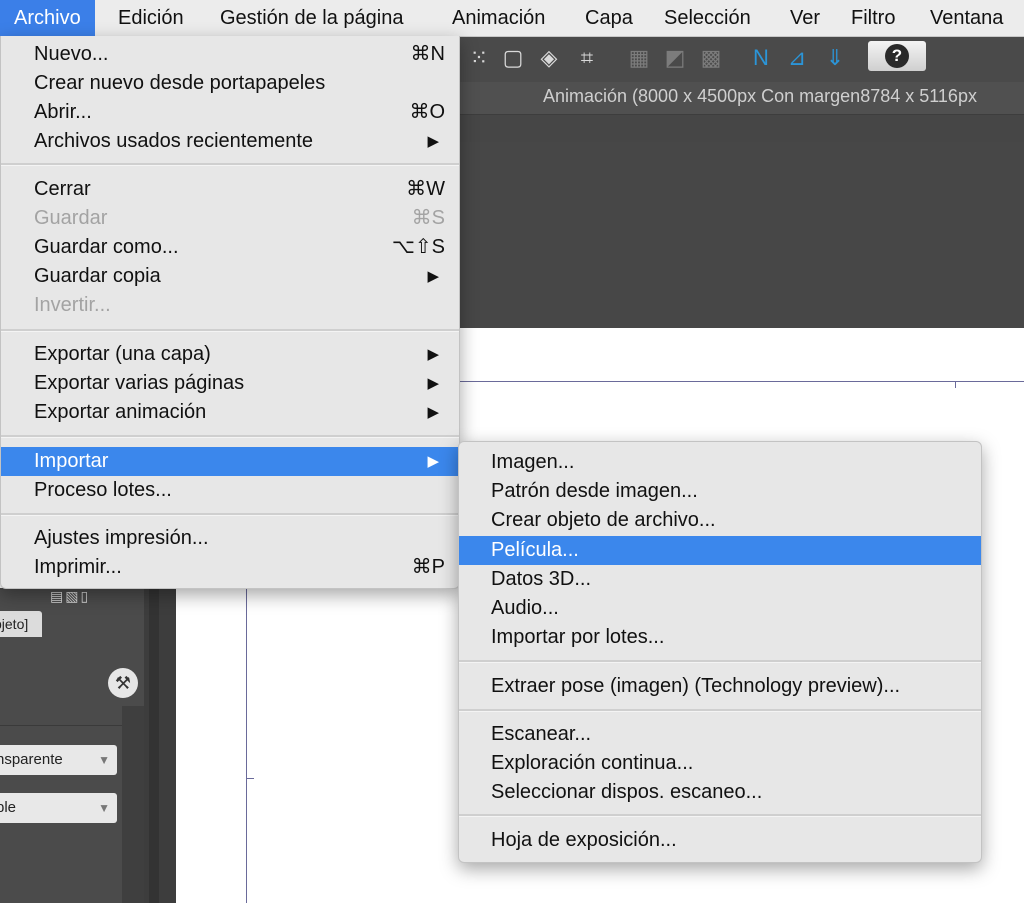  What do you see at coordinates (230, 83) in the screenshot?
I see `menu-item-crear-desde-portapapeles: Crear nuevo desde portapapeles` at bounding box center [230, 83].